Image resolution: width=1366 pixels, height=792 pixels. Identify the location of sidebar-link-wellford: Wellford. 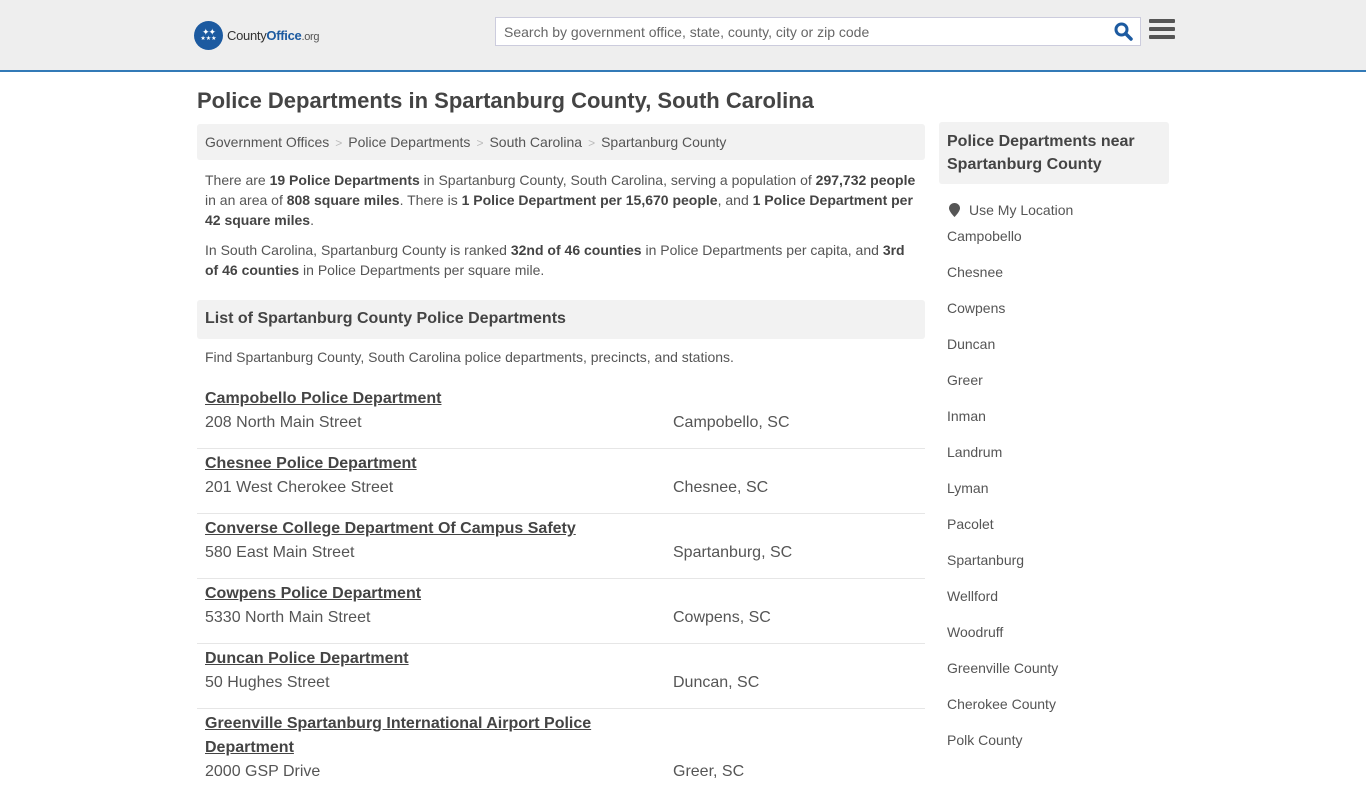
(972, 596).